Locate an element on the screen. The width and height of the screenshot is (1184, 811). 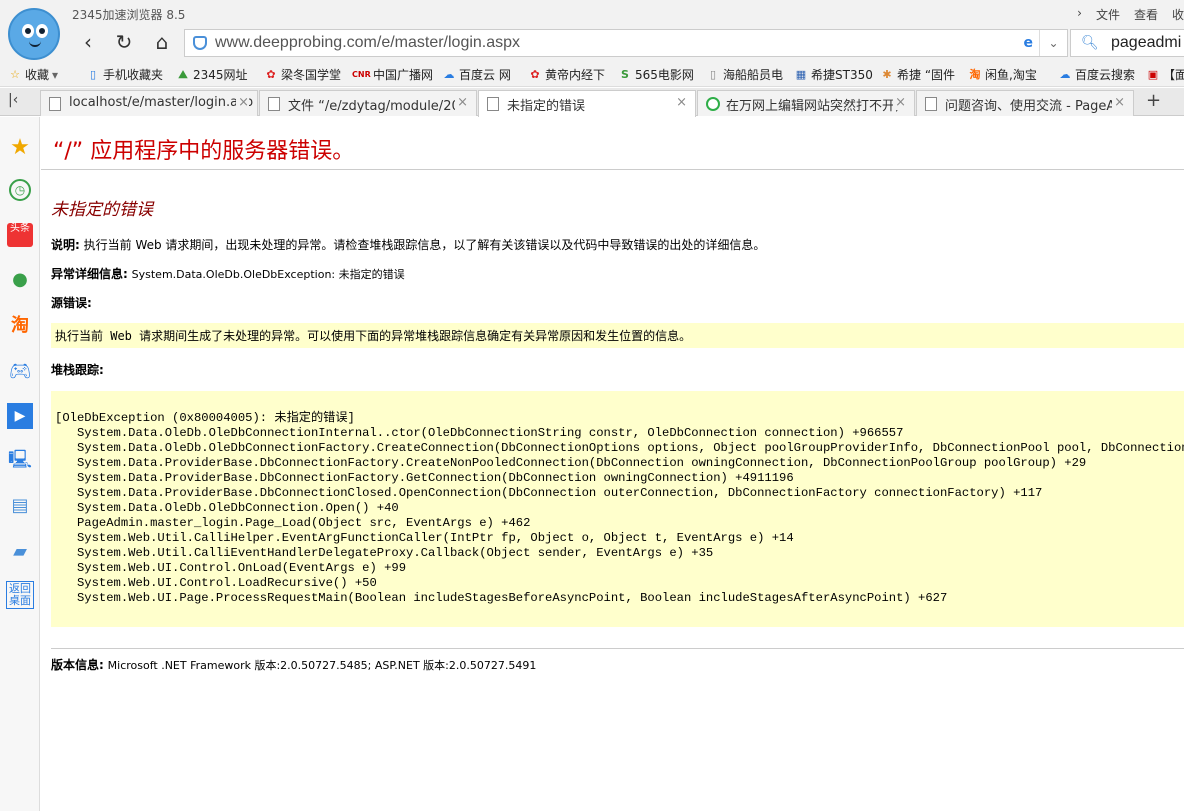
back-button: ‹ is located at coordinates (88, 42).